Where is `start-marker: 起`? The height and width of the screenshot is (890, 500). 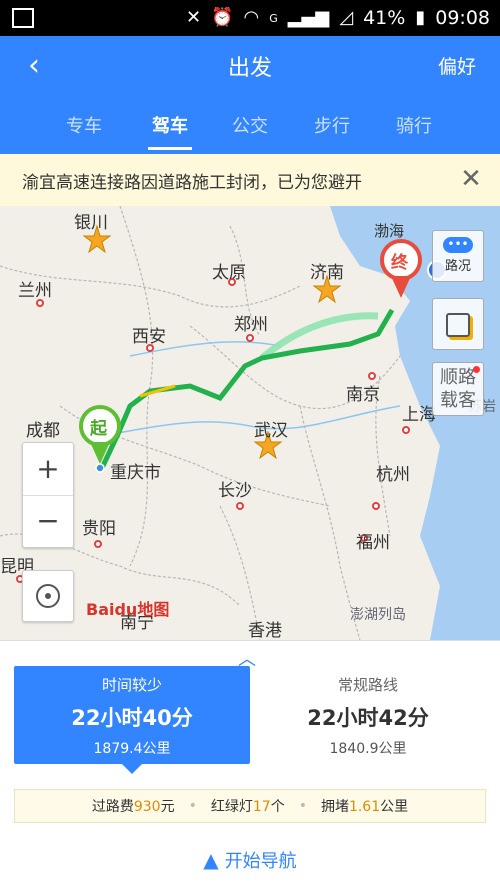 start-marker: 起 is located at coordinates (98, 426).